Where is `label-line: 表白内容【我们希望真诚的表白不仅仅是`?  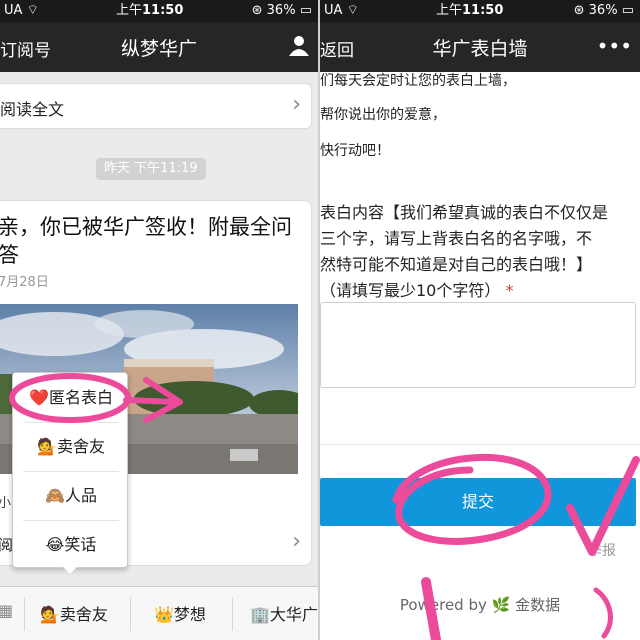
label-line: 表白内容【我们希望真诚的表白不仅仅是 is located at coordinates (464, 212).